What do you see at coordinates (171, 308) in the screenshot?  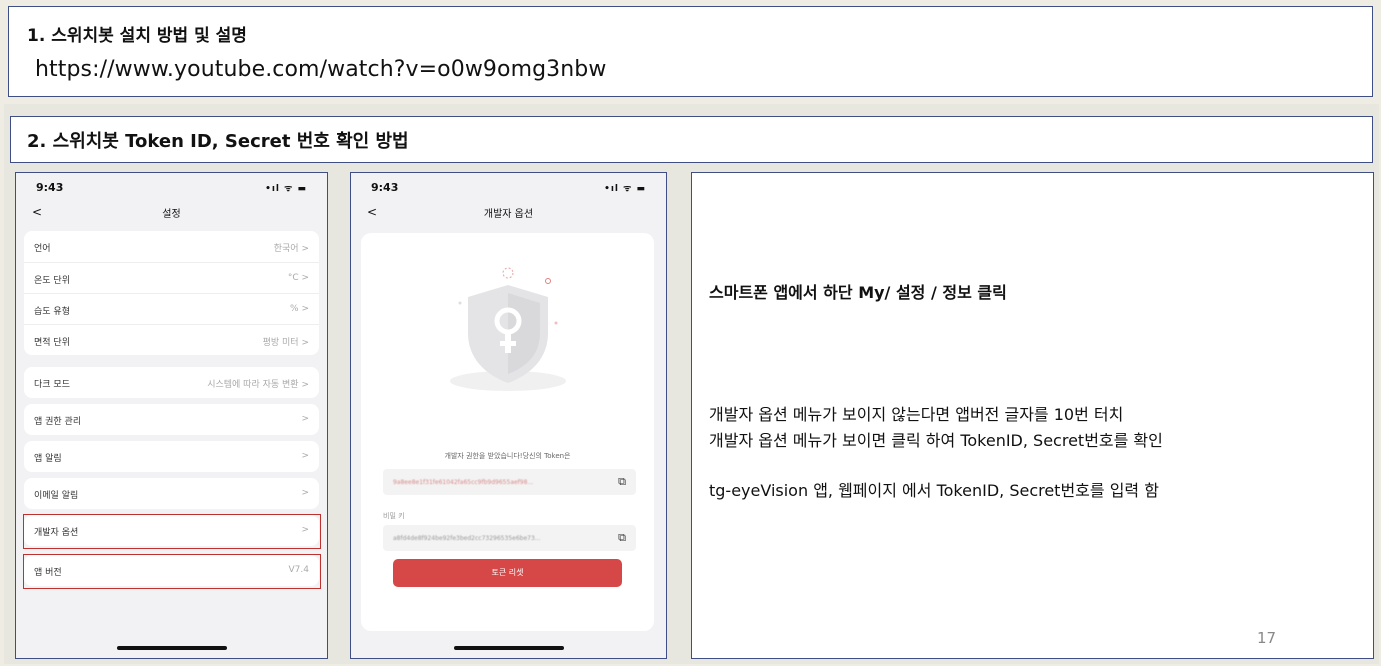 I see `settings-row-humidity: 습도 유형 % >` at bounding box center [171, 308].